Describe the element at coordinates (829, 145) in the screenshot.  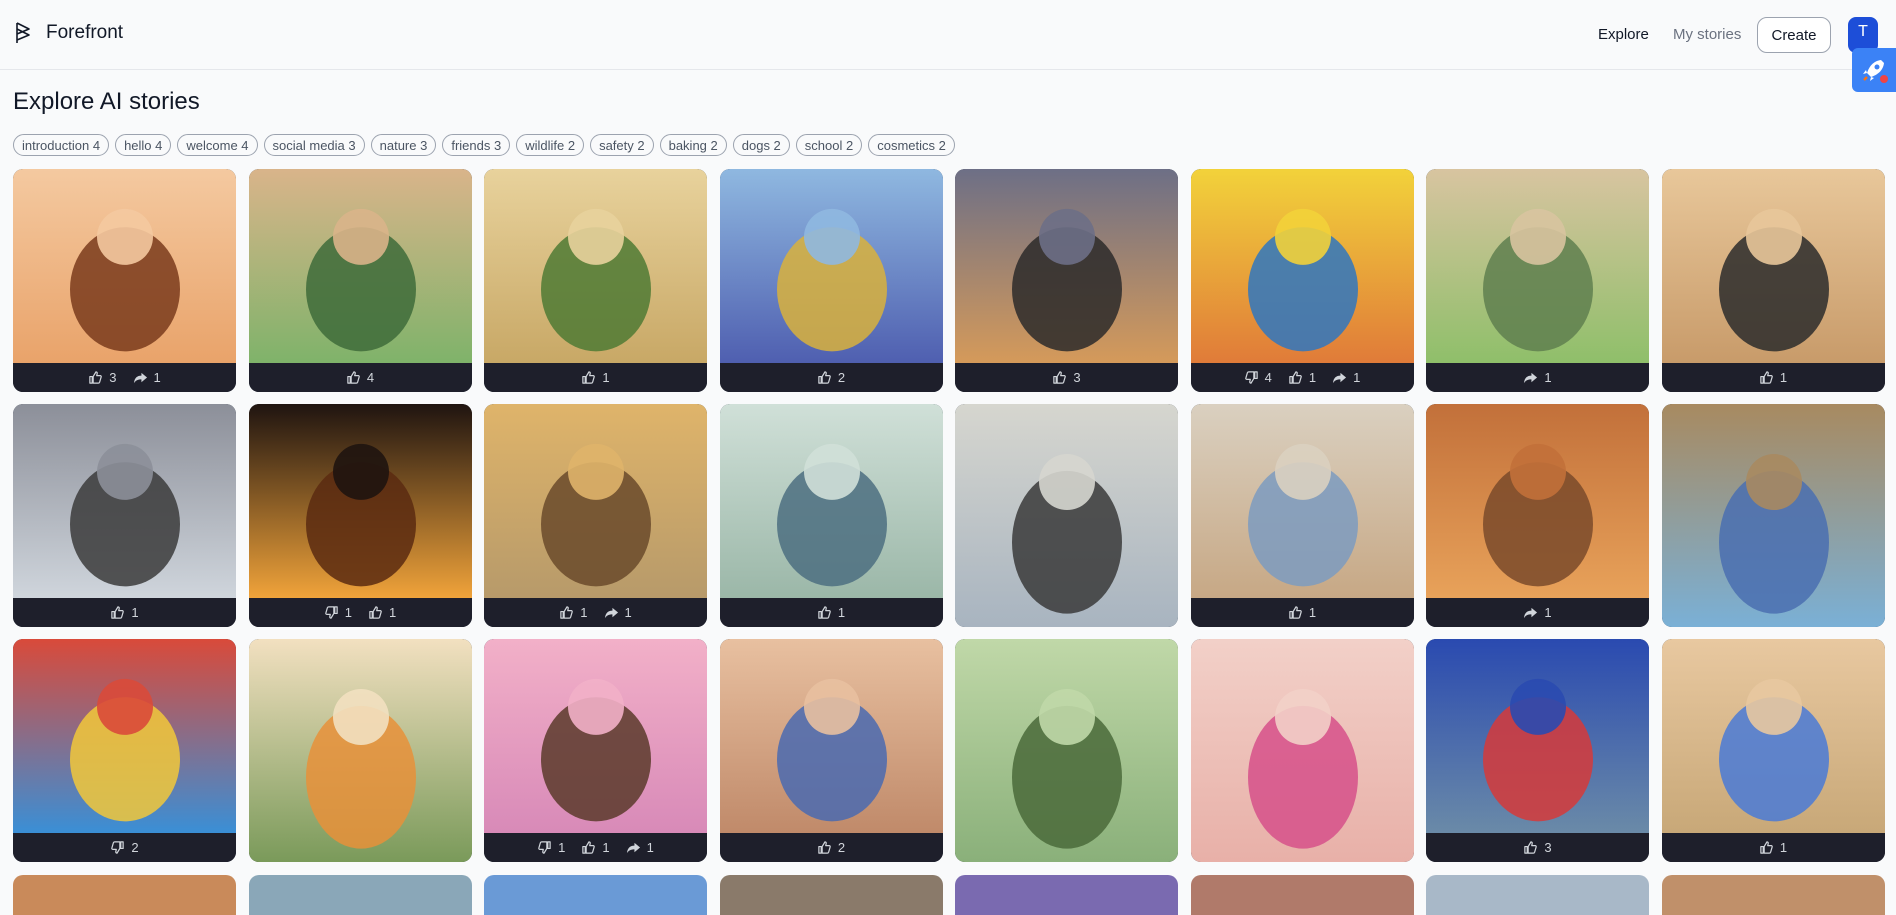
I see `tag-chip: school 2` at that location.